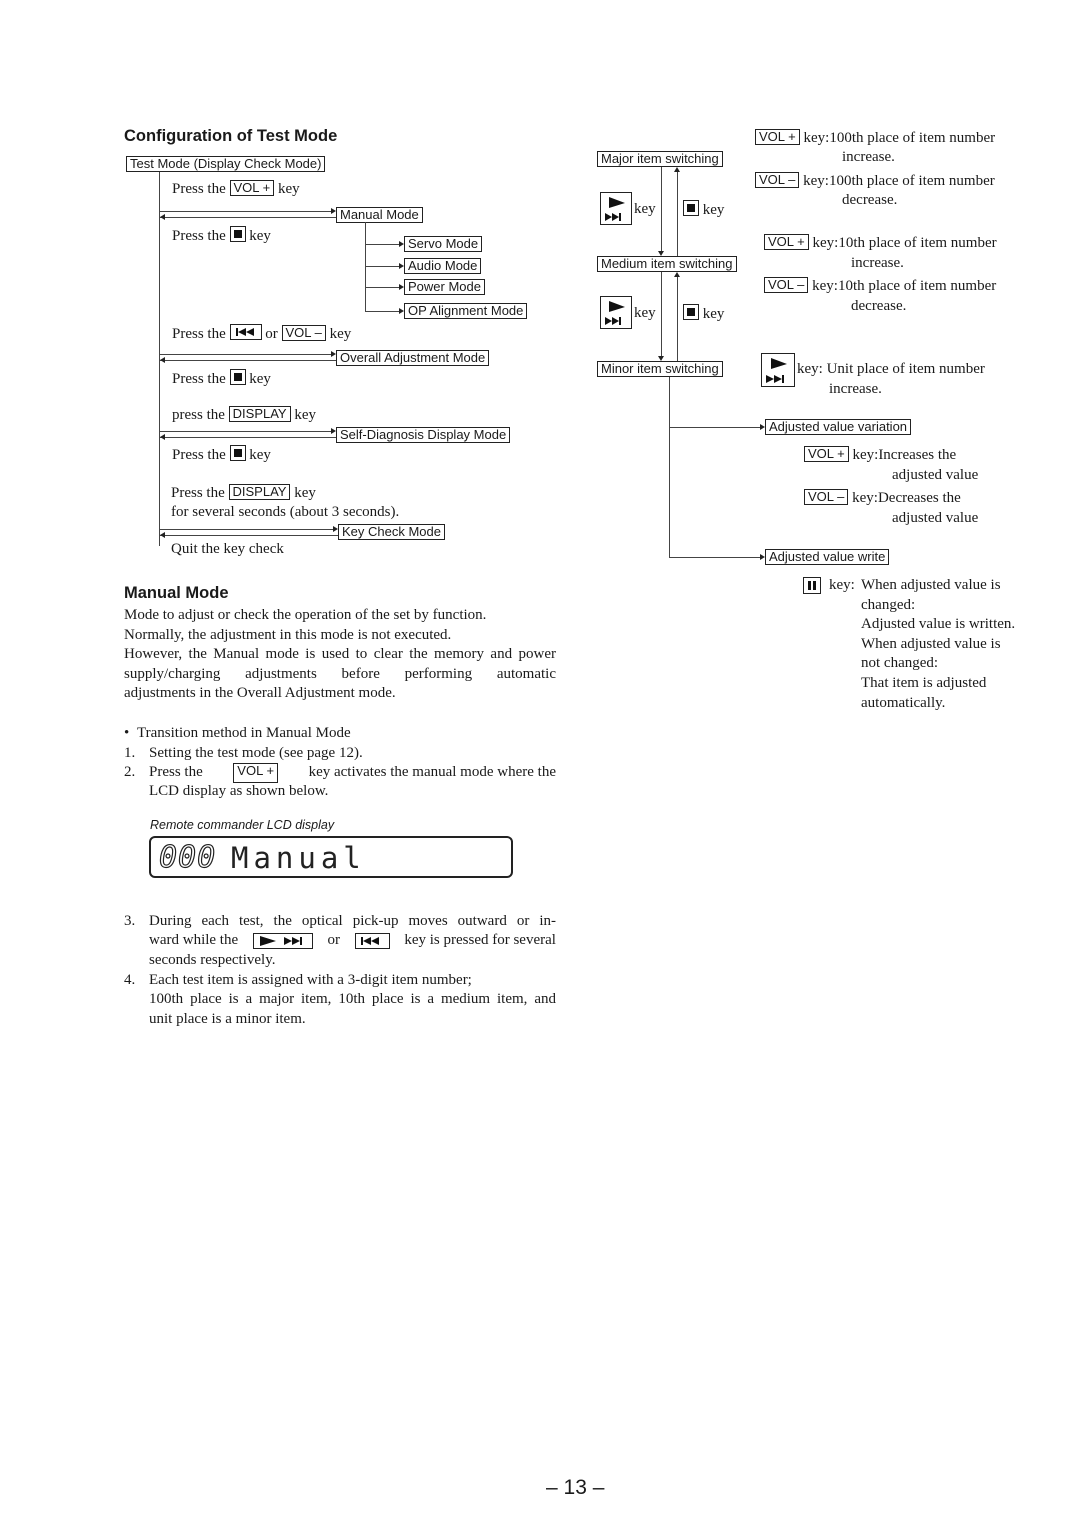  I want to click on lcd-caption: Remote commander LCD display, so click(242, 825).